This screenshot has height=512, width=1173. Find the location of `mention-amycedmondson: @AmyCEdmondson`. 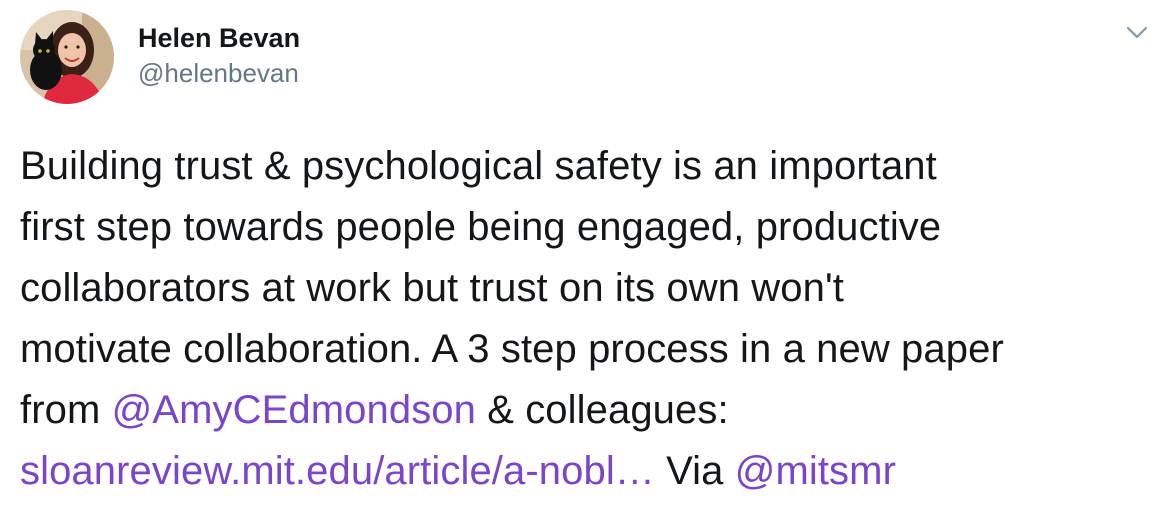

mention-amycedmondson: @AmyCEdmondson is located at coordinates (294, 410).